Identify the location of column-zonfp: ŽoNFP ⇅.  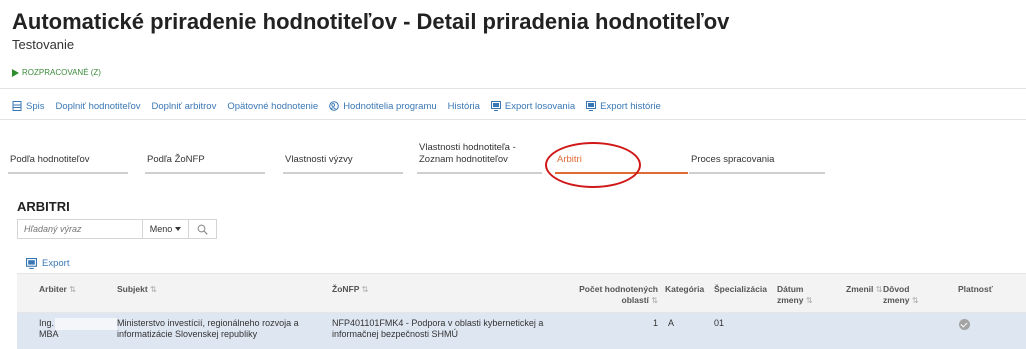
(350, 289).